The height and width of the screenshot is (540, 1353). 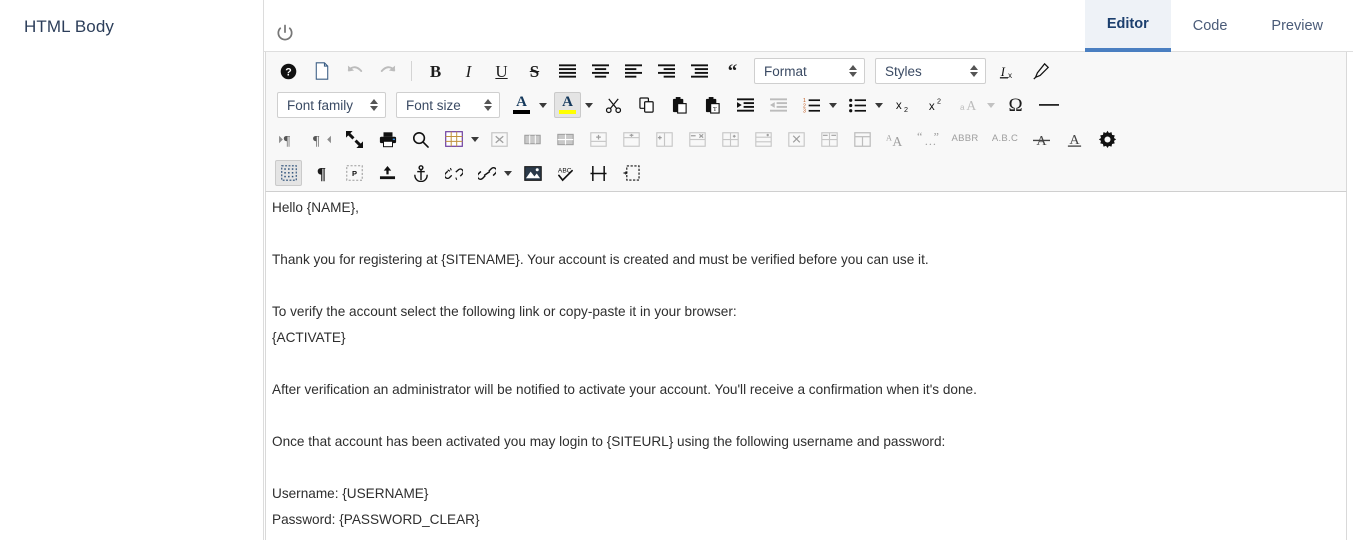 I want to click on paste-icon, so click(x=679, y=105).